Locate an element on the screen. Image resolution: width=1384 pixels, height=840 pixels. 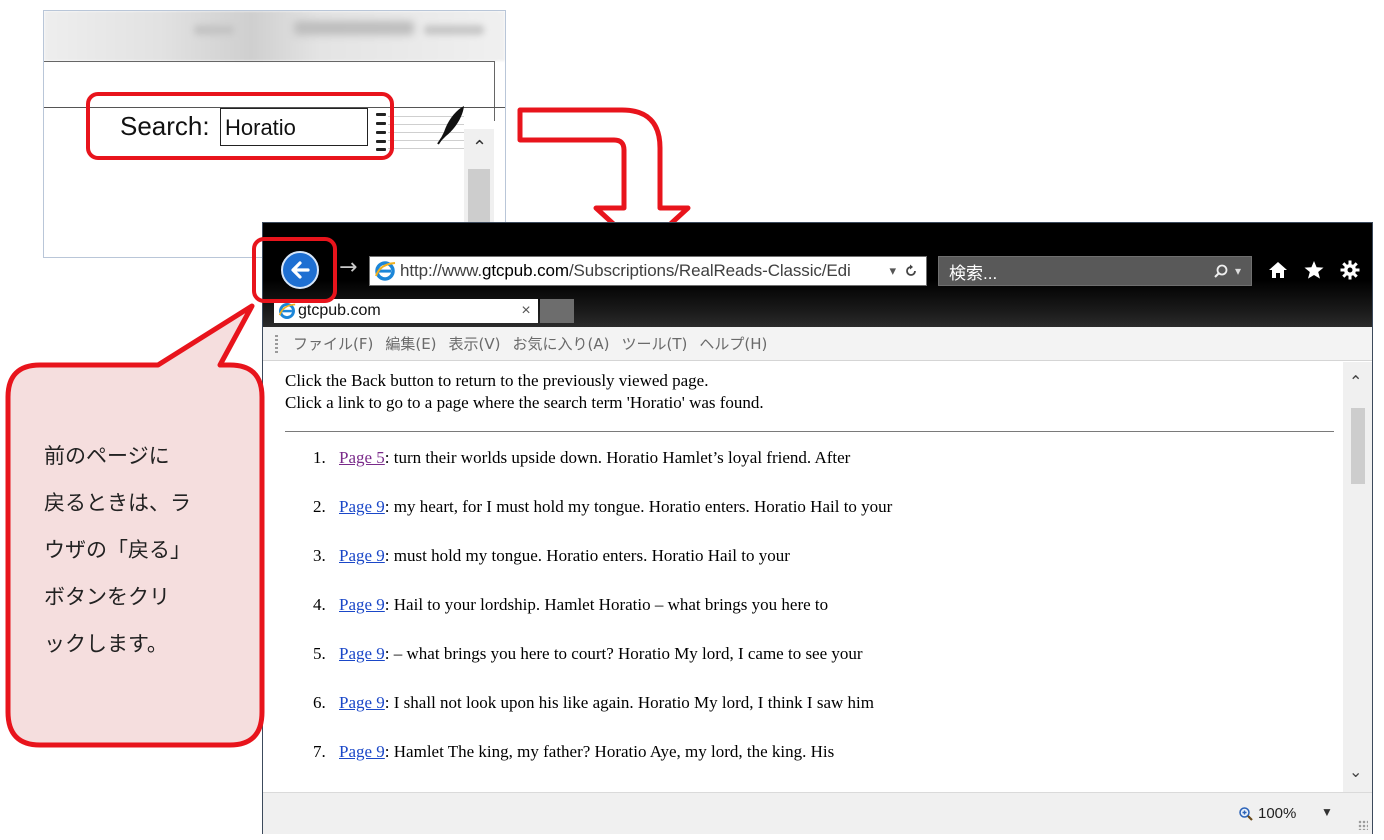
star-icon is located at coordinates (1314, 270).